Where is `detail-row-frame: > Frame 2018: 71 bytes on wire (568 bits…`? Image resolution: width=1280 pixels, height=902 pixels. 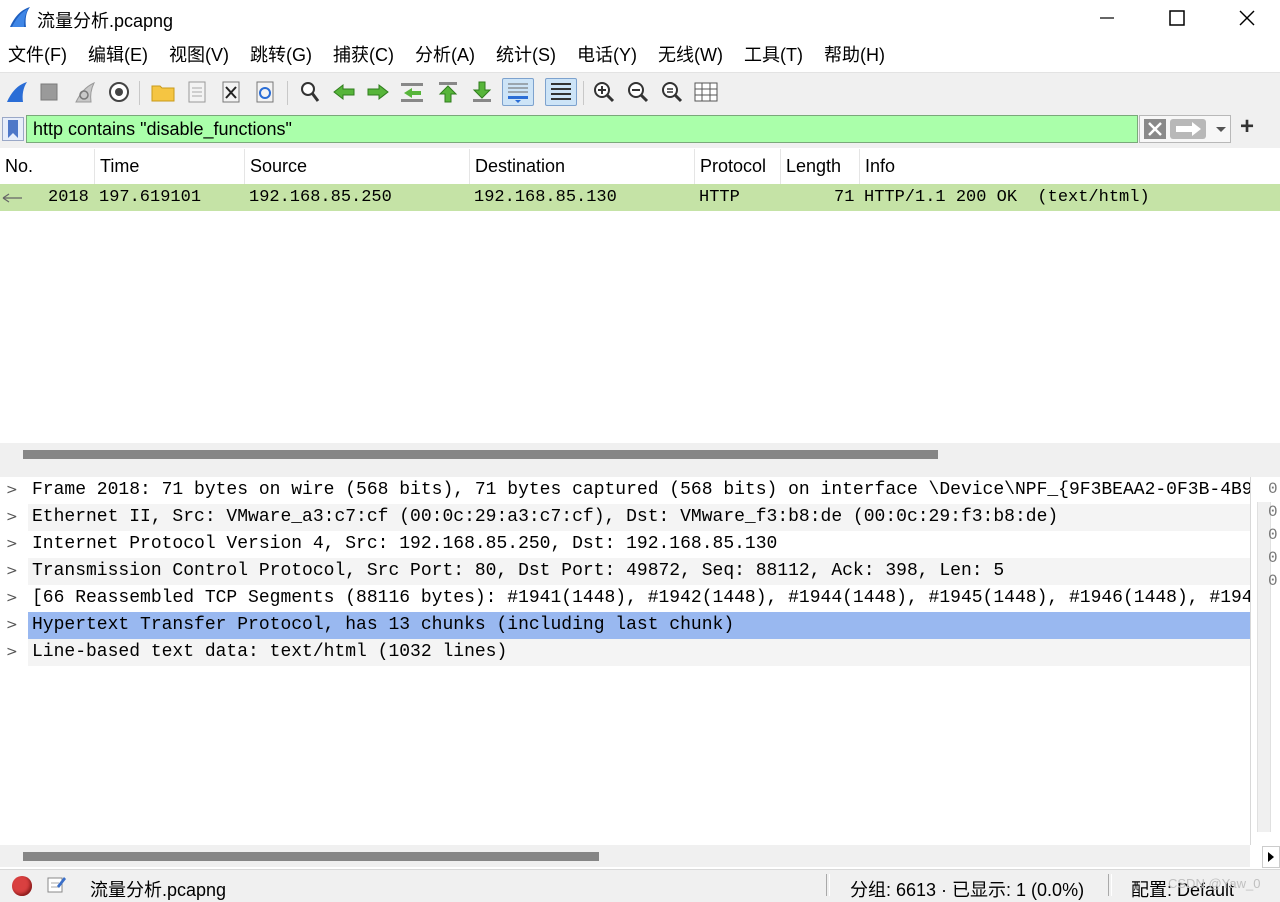 detail-row-frame: > Frame 2018: 71 bytes on wire (568 bits… is located at coordinates (625, 490).